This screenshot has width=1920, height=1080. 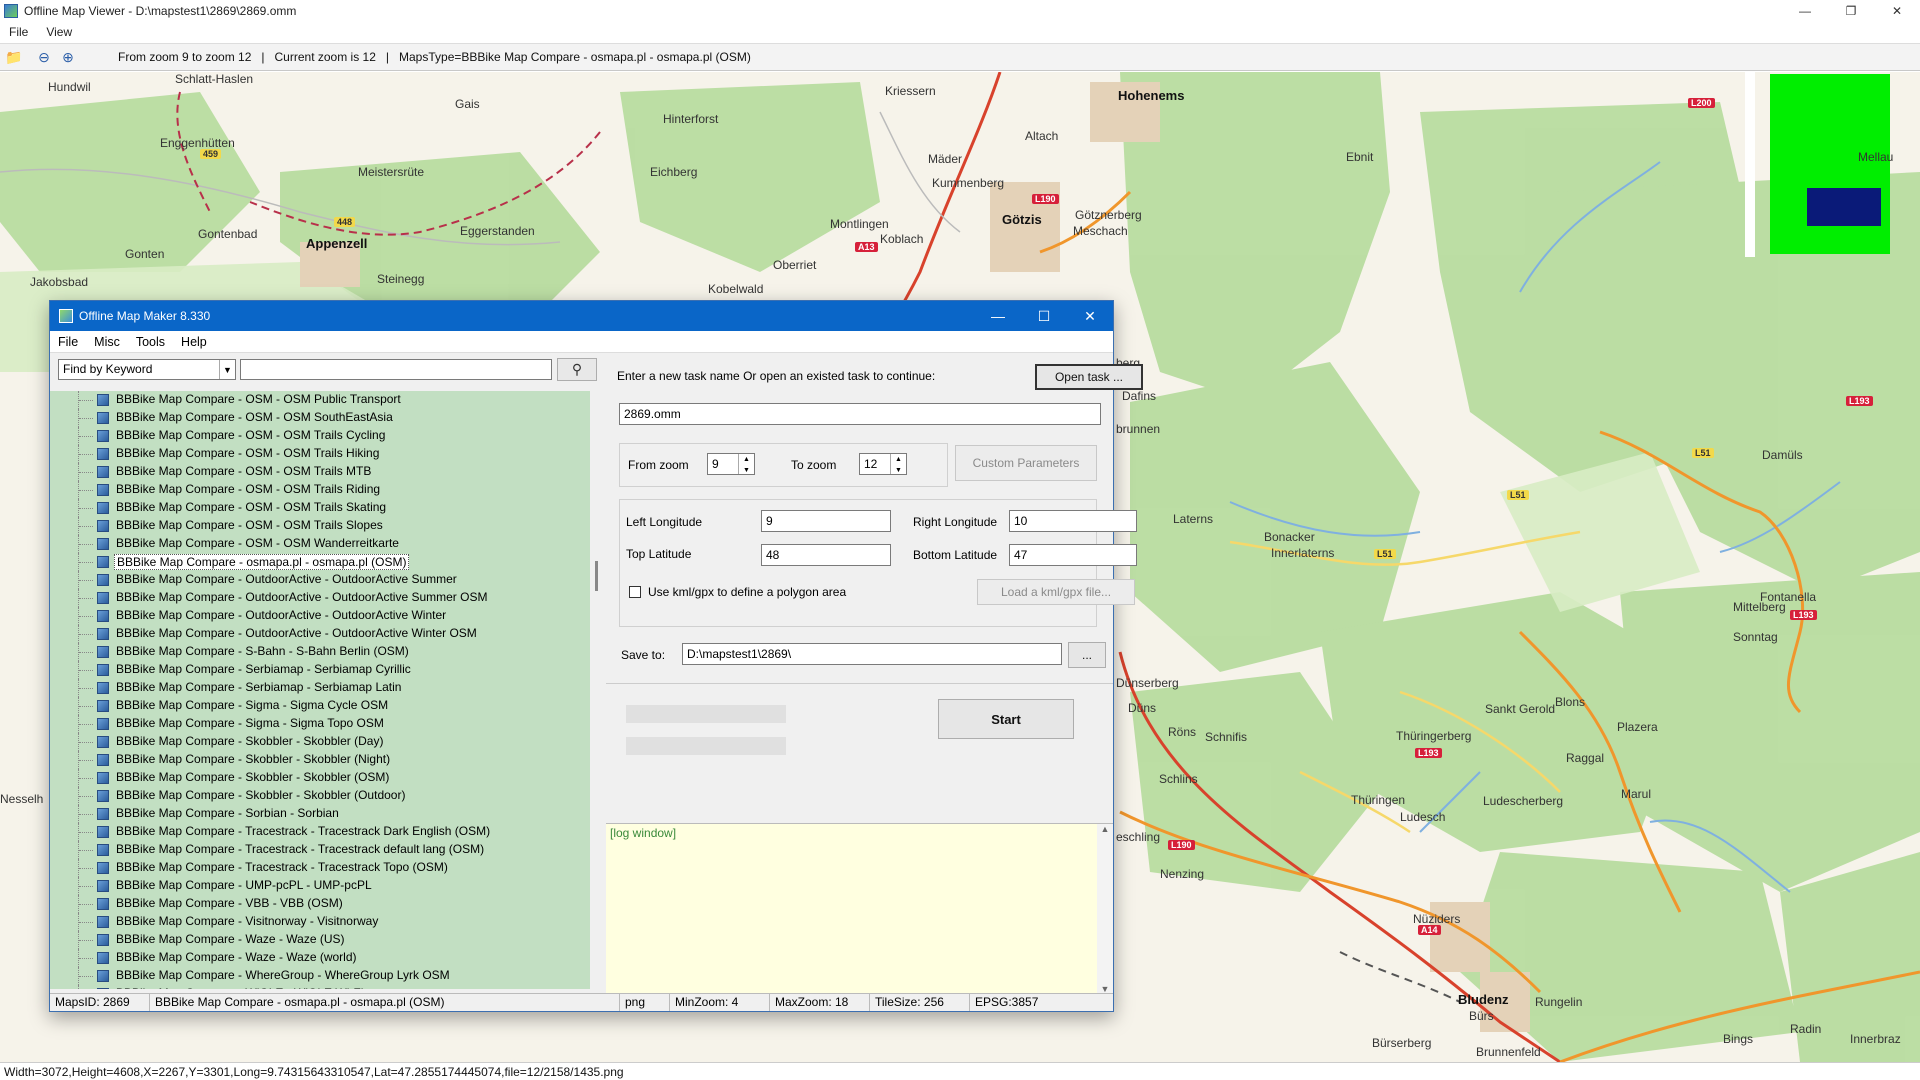 I want to click on open-folder-icon: 📁, so click(x=14, y=57).